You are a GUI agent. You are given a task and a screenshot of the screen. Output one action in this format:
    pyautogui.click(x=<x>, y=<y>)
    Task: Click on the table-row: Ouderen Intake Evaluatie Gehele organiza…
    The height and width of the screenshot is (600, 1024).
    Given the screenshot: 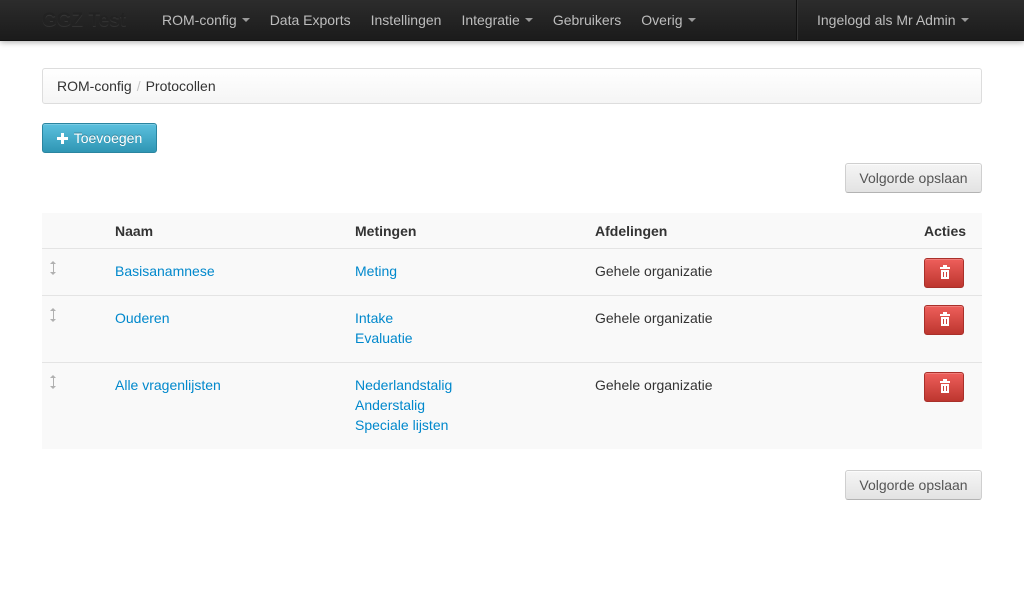 What is the action you would take?
    pyautogui.click(x=512, y=329)
    